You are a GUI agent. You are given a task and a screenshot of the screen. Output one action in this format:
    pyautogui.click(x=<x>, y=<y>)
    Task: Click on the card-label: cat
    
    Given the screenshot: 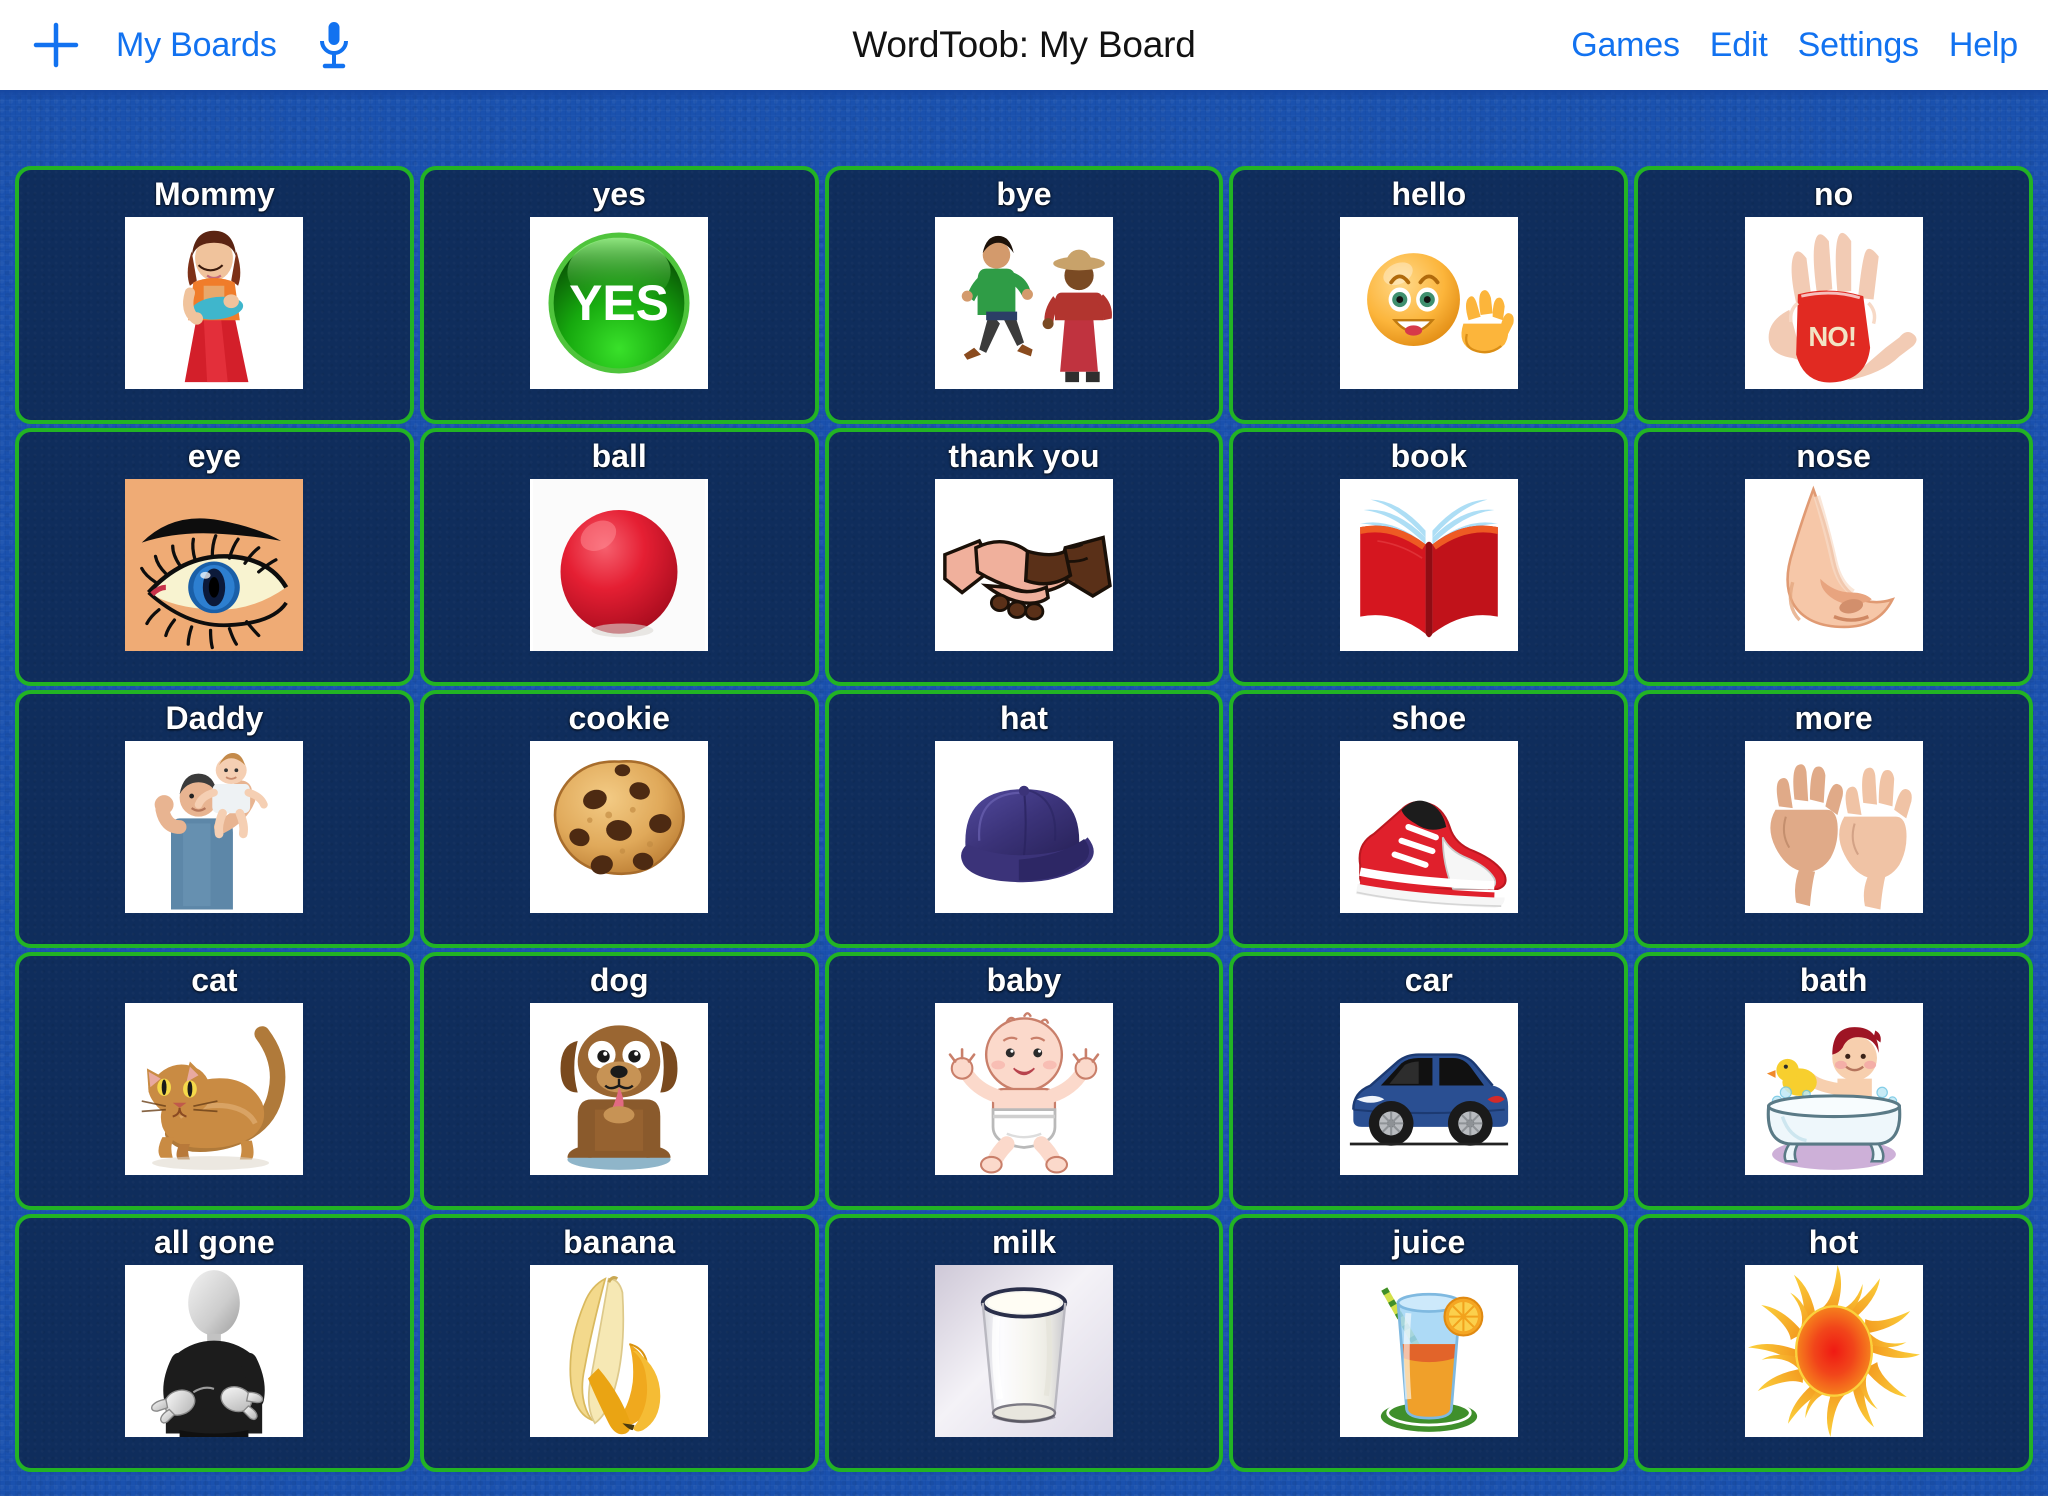 What is the action you would take?
    pyautogui.click(x=214, y=980)
    